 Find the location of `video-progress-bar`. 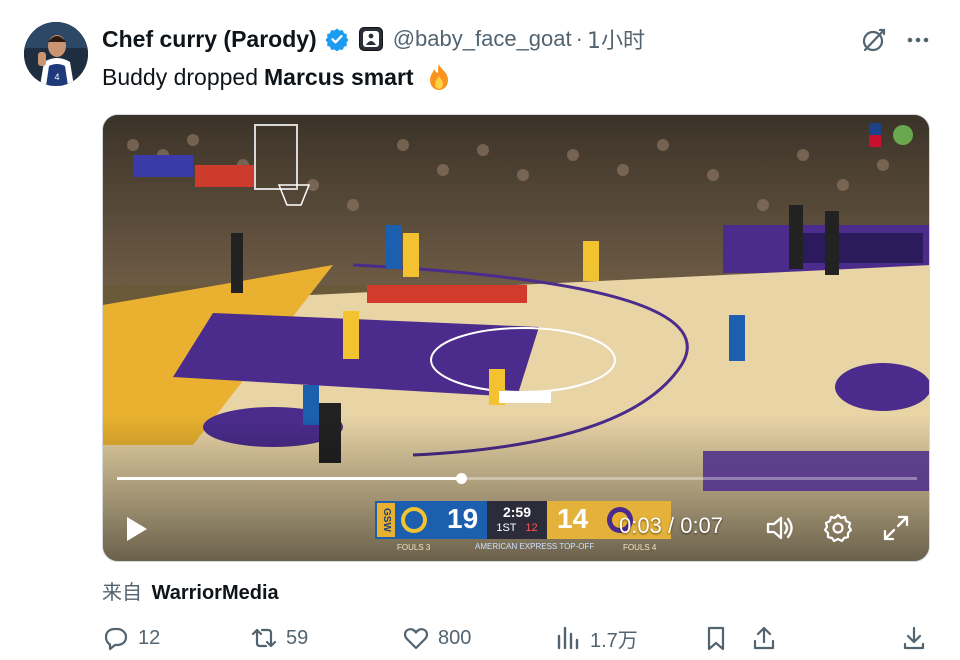

video-progress-bar is located at coordinates (517, 478).